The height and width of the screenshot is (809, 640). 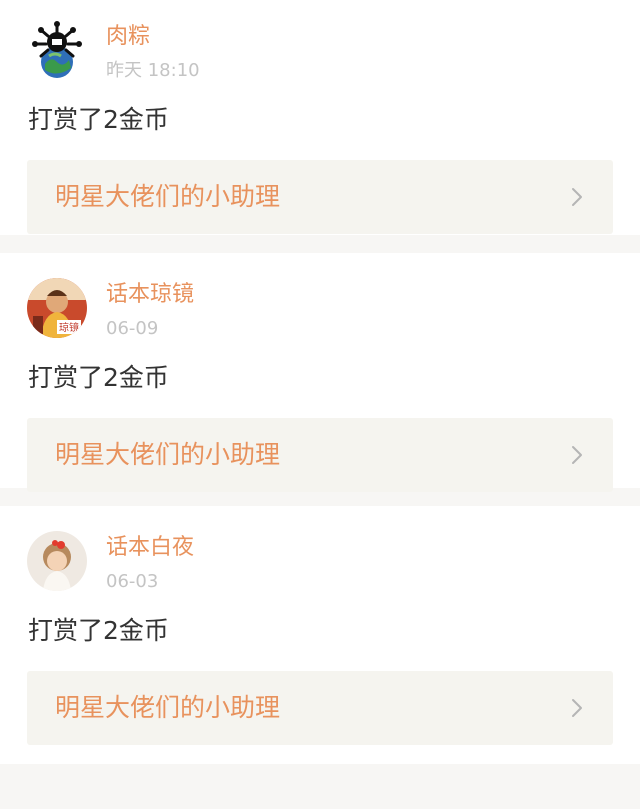 What do you see at coordinates (69, 327) in the screenshot?
I see `svg-text: 琼镜` at bounding box center [69, 327].